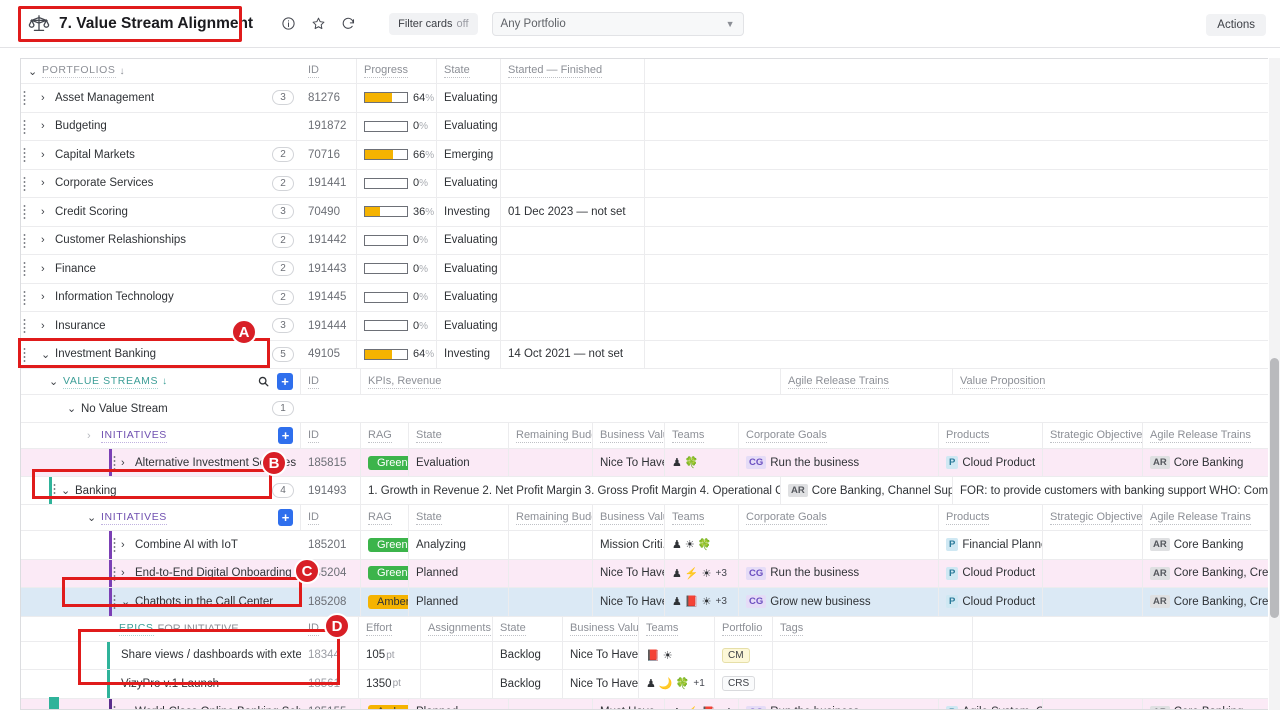 This screenshot has width=1280, height=720. Describe the element at coordinates (161, 127) in the screenshot. I see `portfolio-name-cell: › Budgeting` at that location.